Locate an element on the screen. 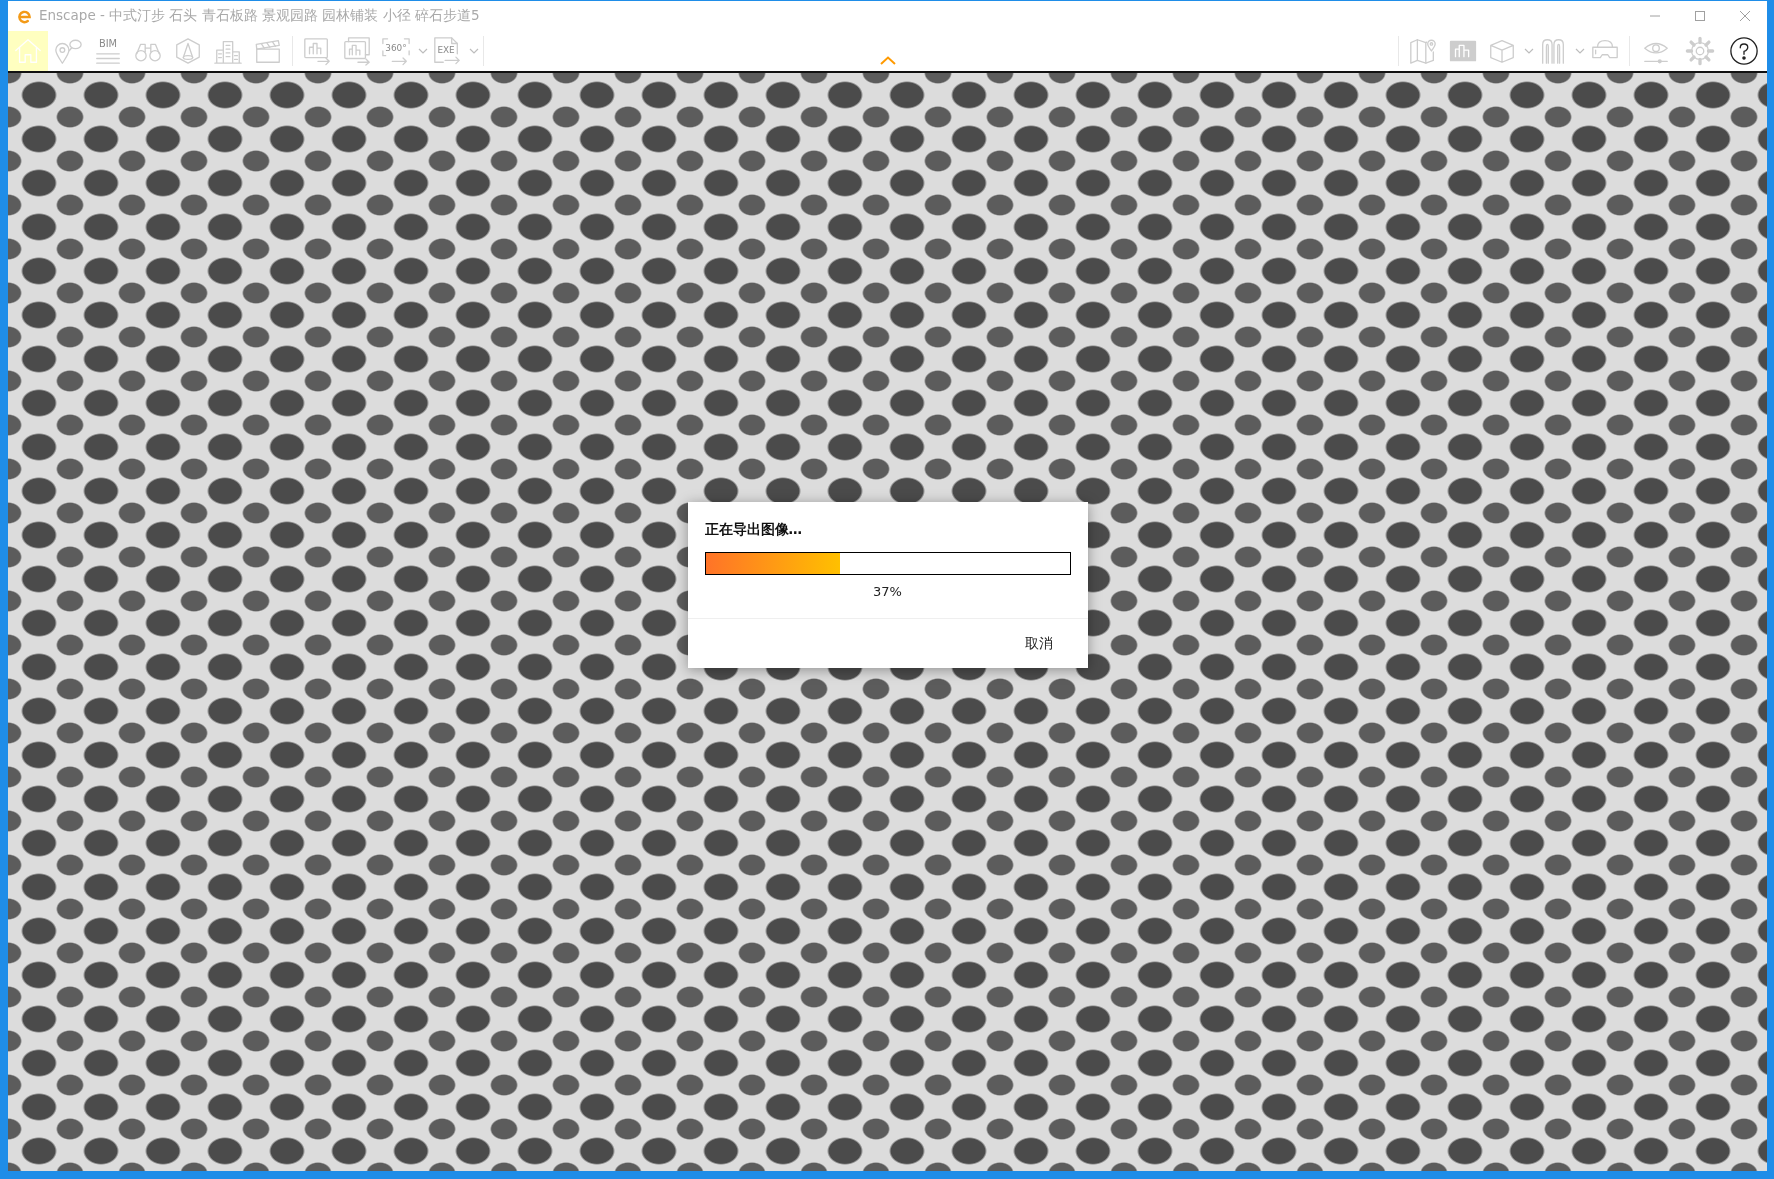  chevron-up-icon is located at coordinates (887, 60).